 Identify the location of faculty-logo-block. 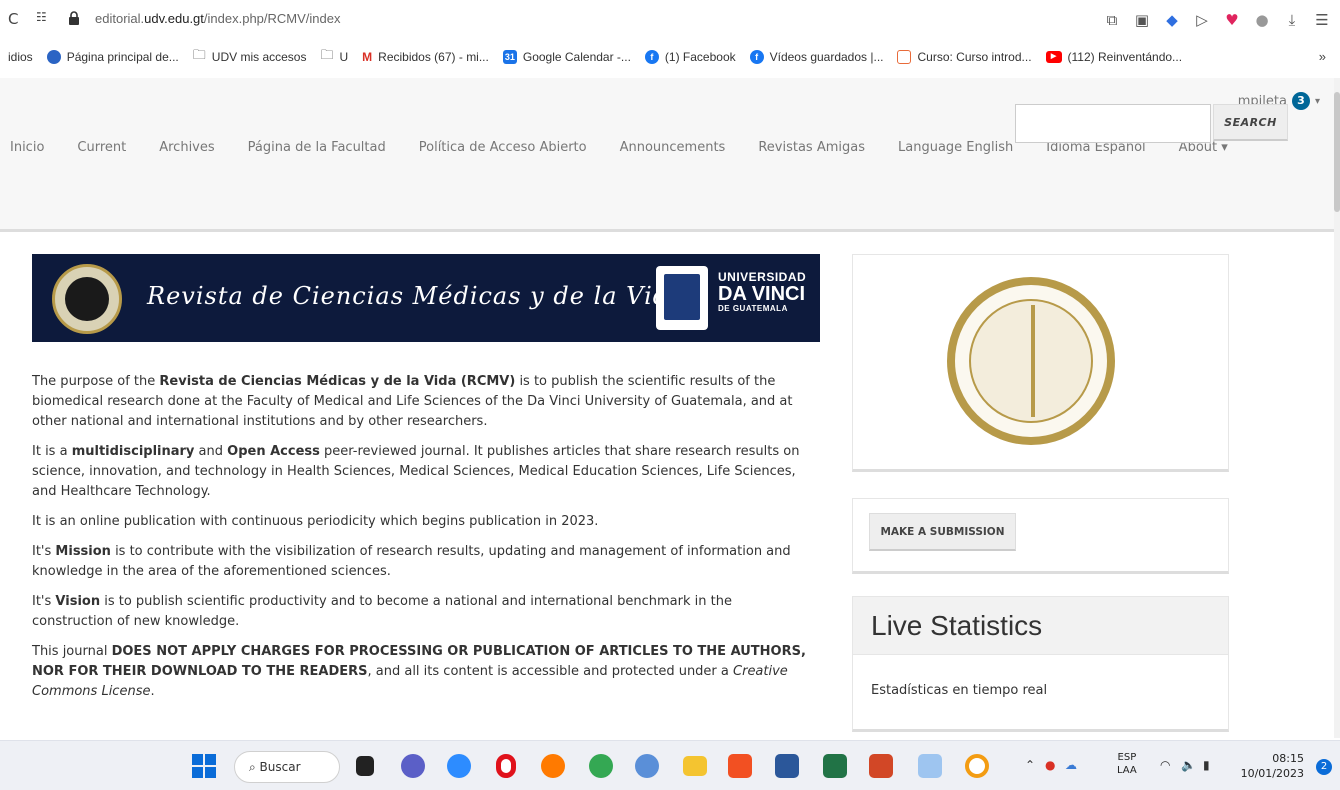
(1040, 363).